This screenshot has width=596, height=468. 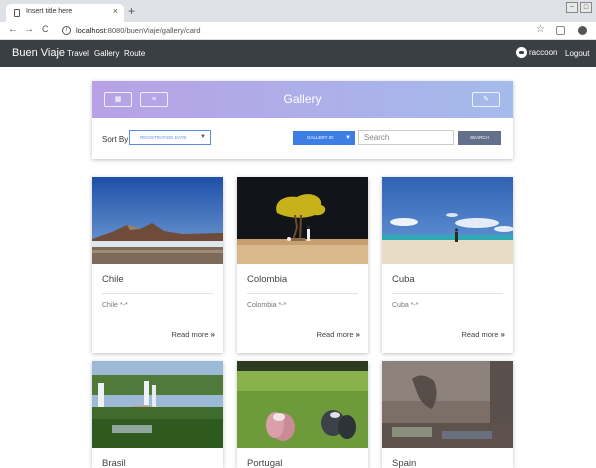 What do you see at coordinates (267, 305) in the screenshot?
I see `card-subtitle: Colombia *-*` at bounding box center [267, 305].